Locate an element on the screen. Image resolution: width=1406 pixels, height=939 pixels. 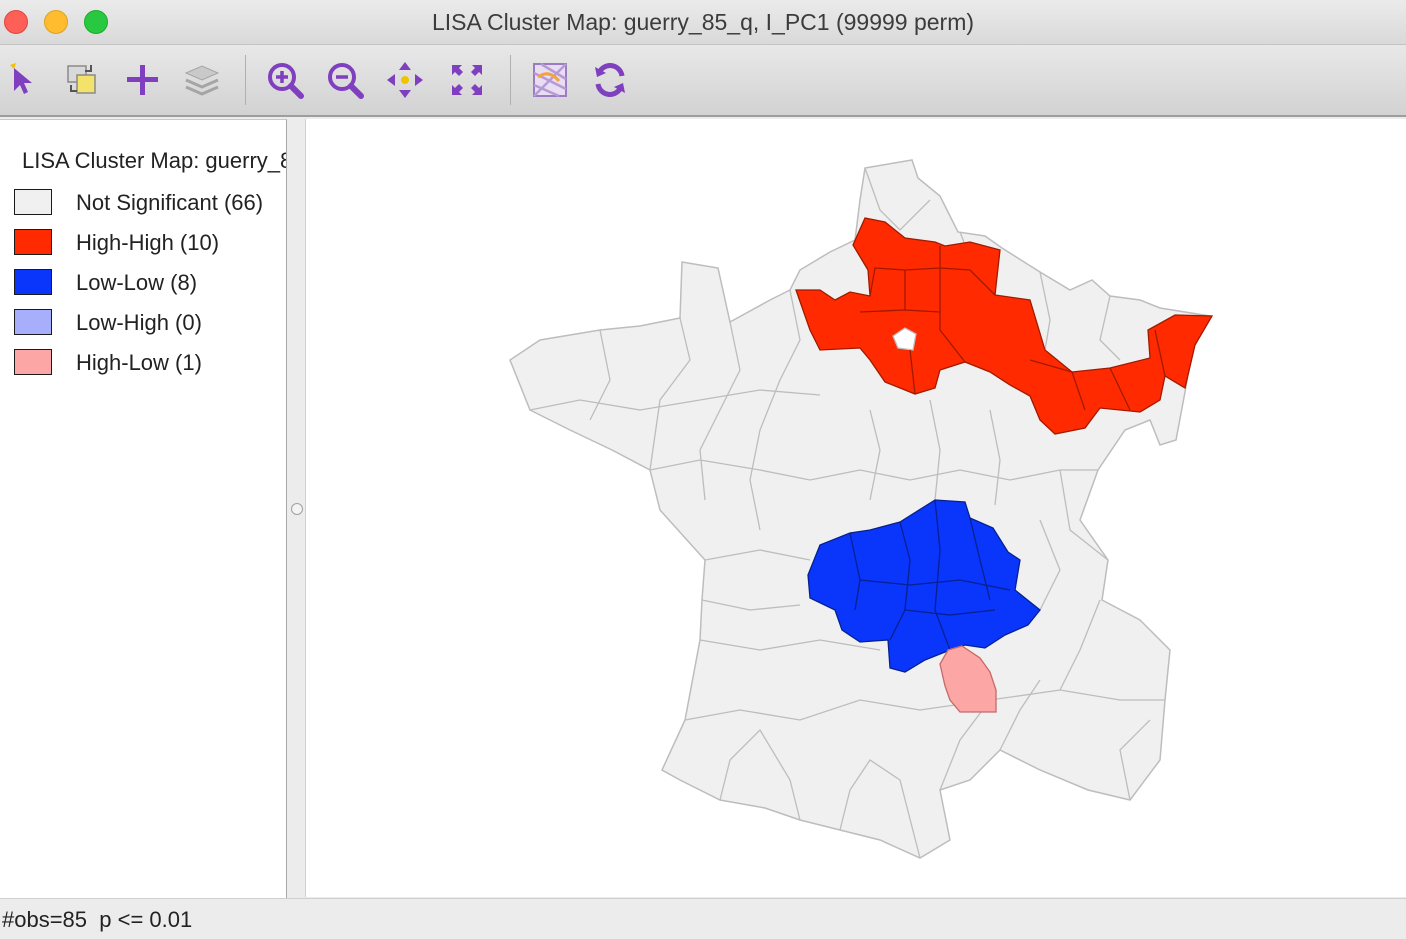
add-layer-icon is located at coordinates (142, 80).